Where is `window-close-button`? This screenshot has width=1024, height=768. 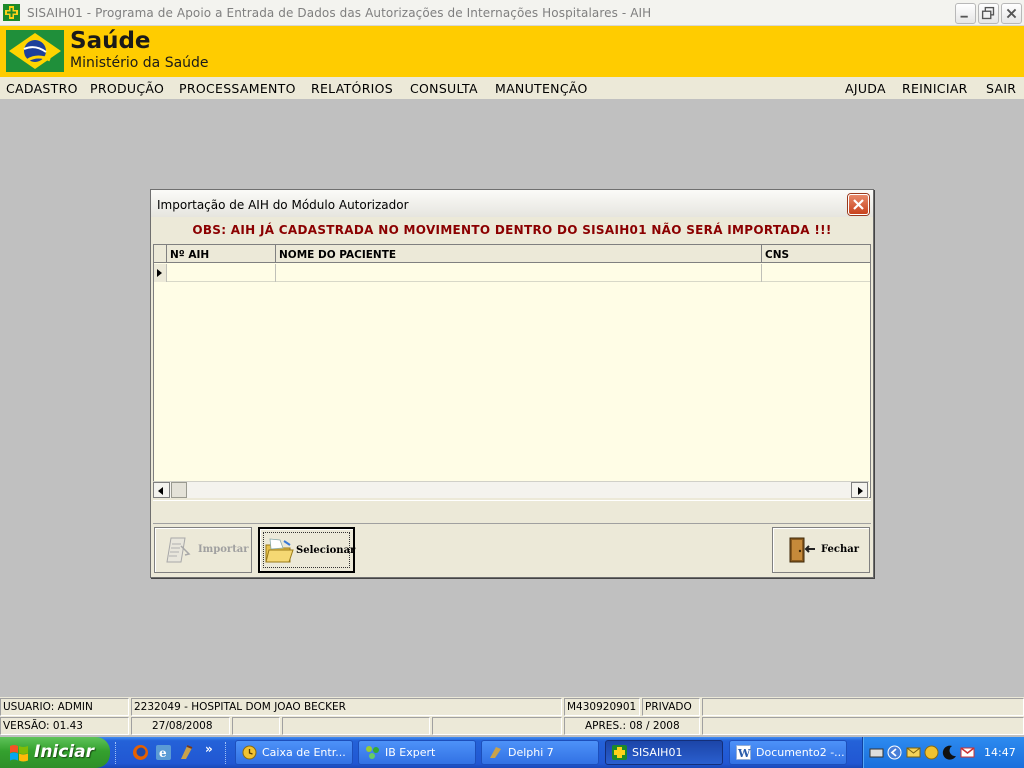
window-close-button is located at coordinates (1011, 13).